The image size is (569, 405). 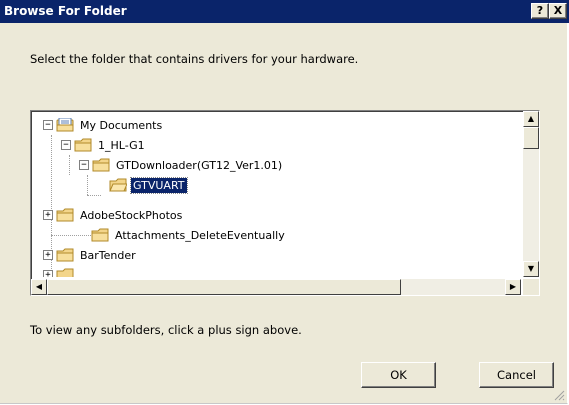 What do you see at coordinates (121, 145) in the screenshot?
I see `tree-item-label: 1_HL-G1` at bounding box center [121, 145].